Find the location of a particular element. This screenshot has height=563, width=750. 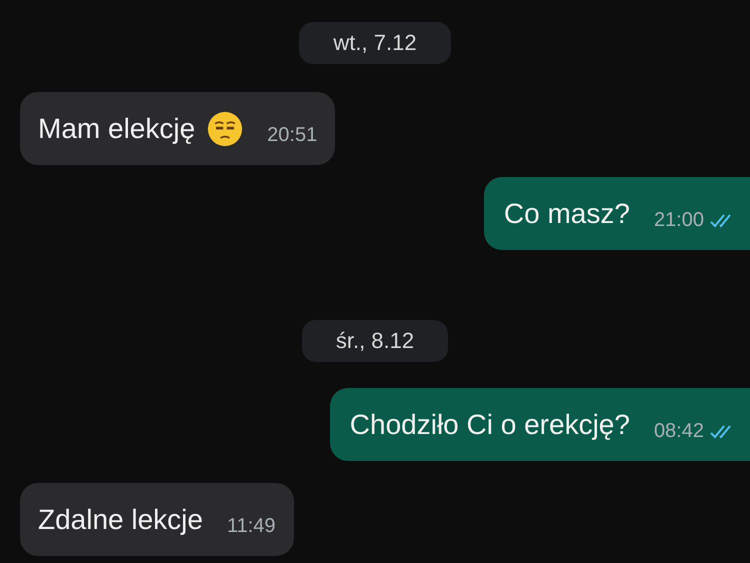

message-time: 21:00 is located at coordinates (679, 220).